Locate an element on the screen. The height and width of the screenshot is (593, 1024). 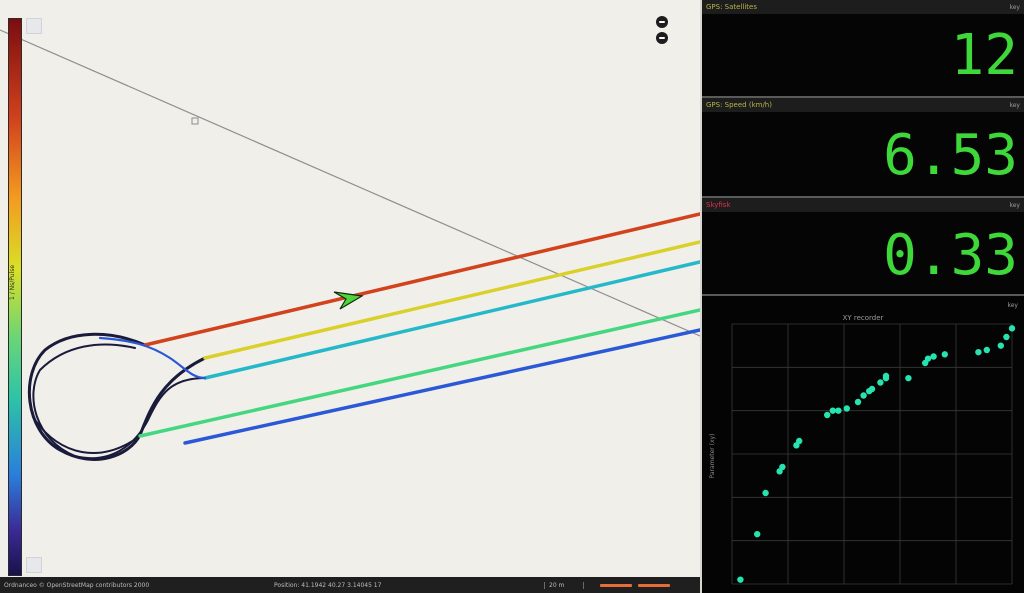
widget-header: Skyfisk key is located at coordinates (863, 205).